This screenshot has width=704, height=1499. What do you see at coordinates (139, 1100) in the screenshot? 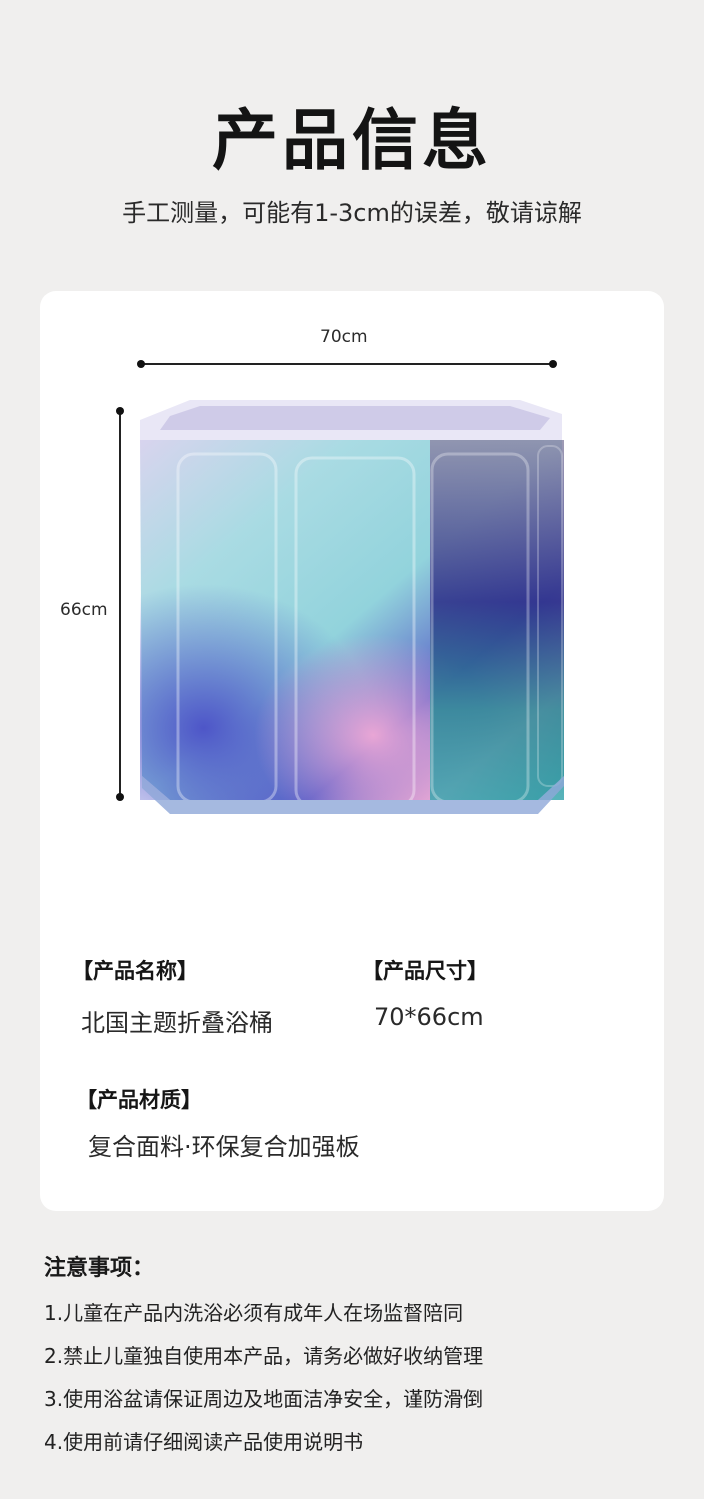
I see `product-material-heading: 【产品材质】` at bounding box center [139, 1100].